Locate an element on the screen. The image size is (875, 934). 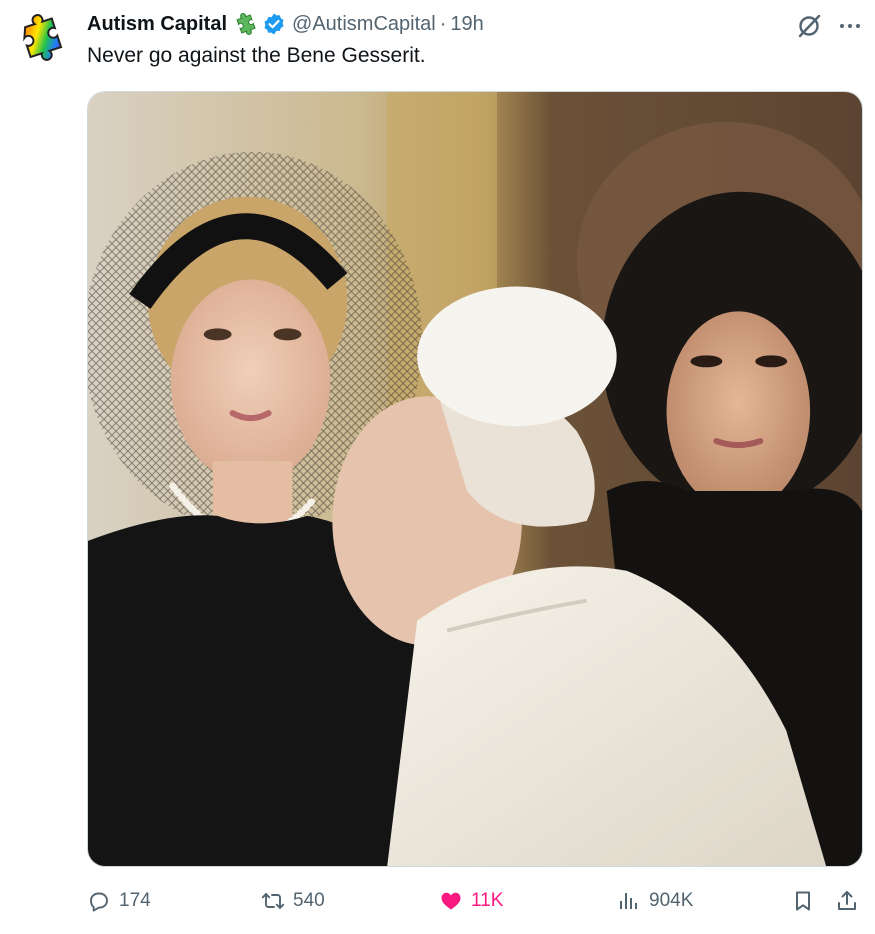
avatar is located at coordinates (44, 40).